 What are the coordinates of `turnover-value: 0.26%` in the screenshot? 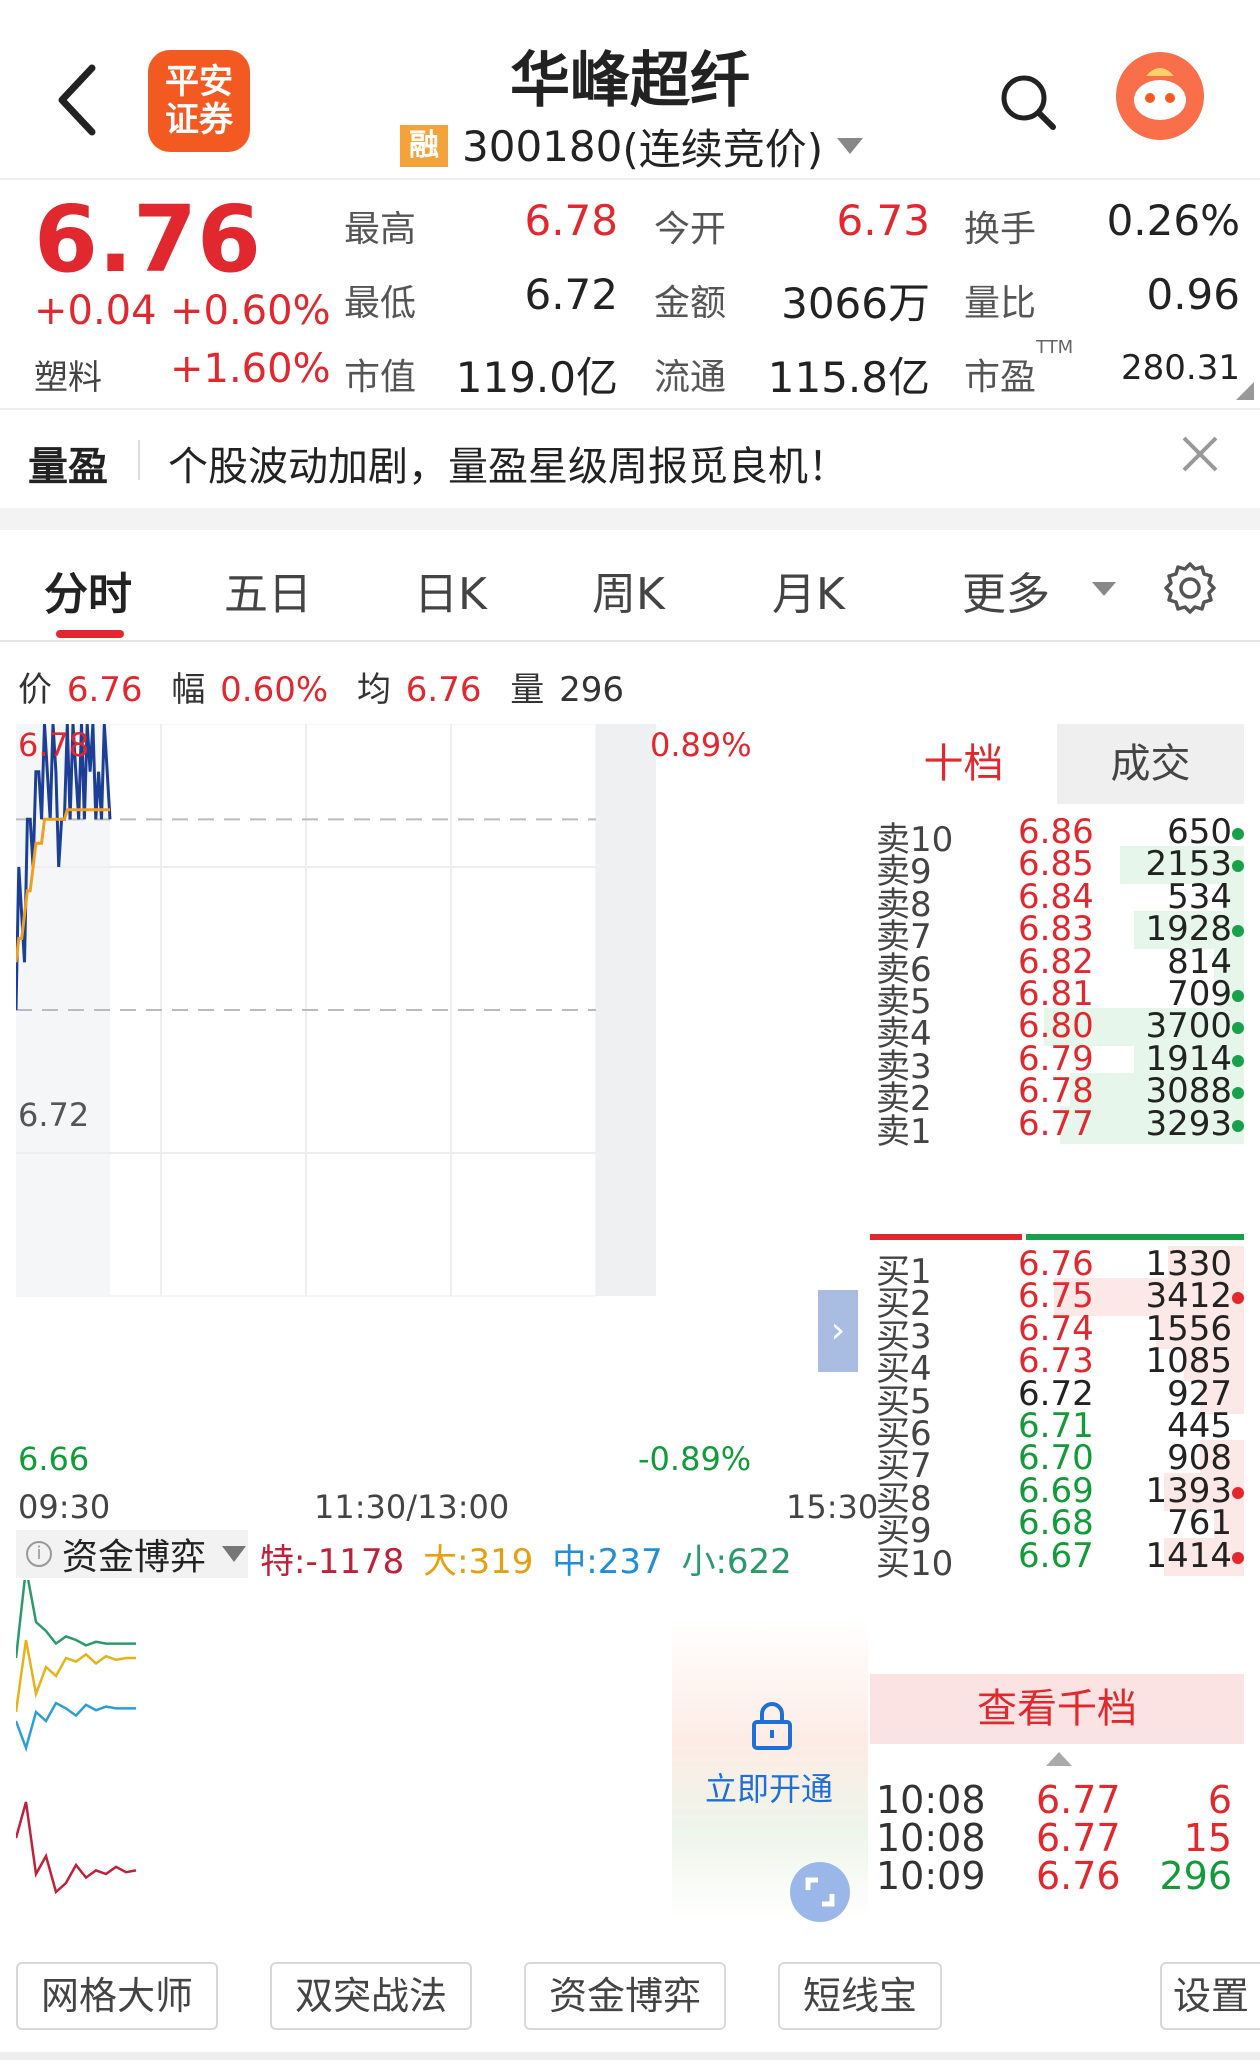 It's located at (1173, 220).